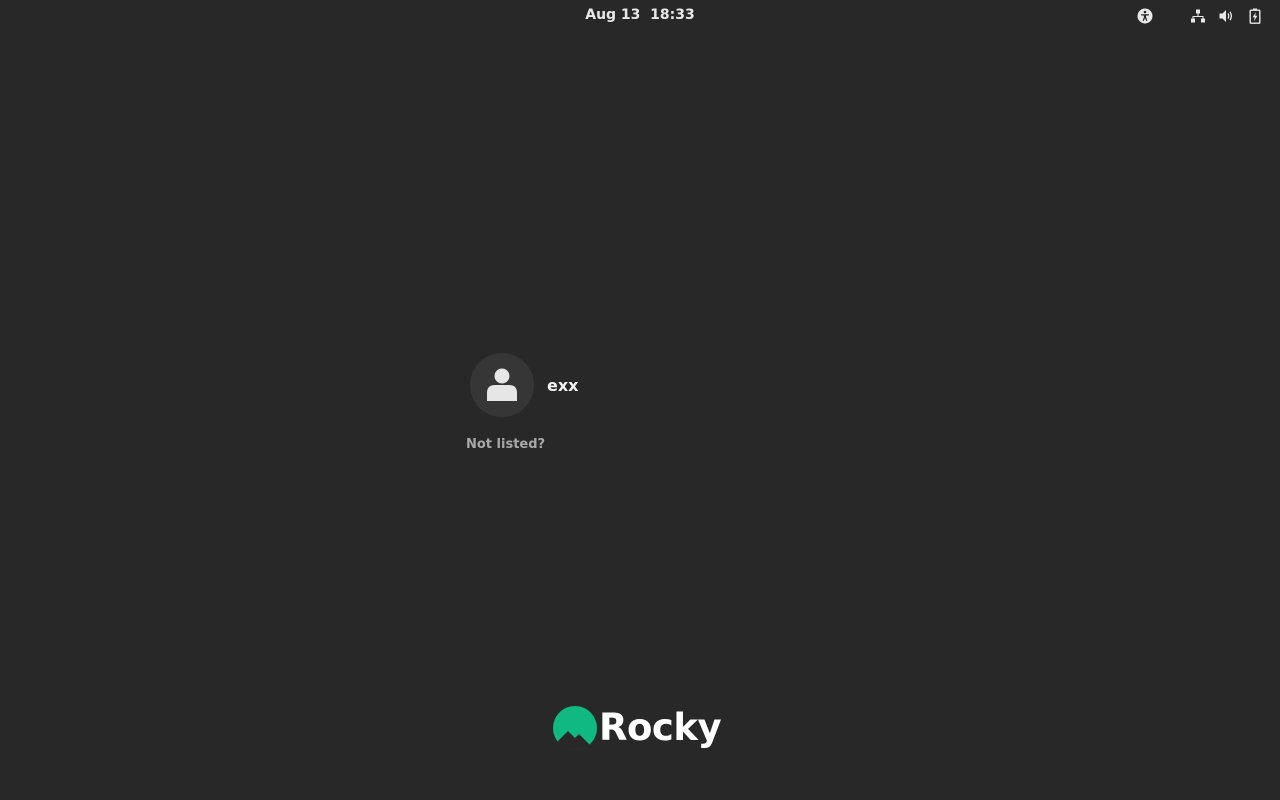 This screenshot has height=800, width=1280. I want to click on distro-logo: Rocky, so click(637, 728).